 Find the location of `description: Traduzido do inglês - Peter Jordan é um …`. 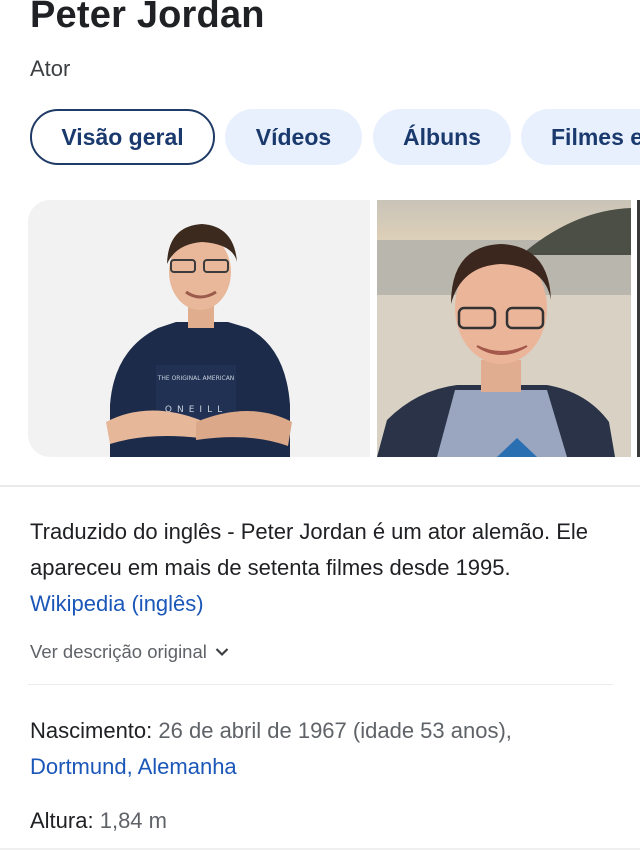

description: Traduzido do inglês - Peter Jordan é um … is located at coordinates (320, 568).